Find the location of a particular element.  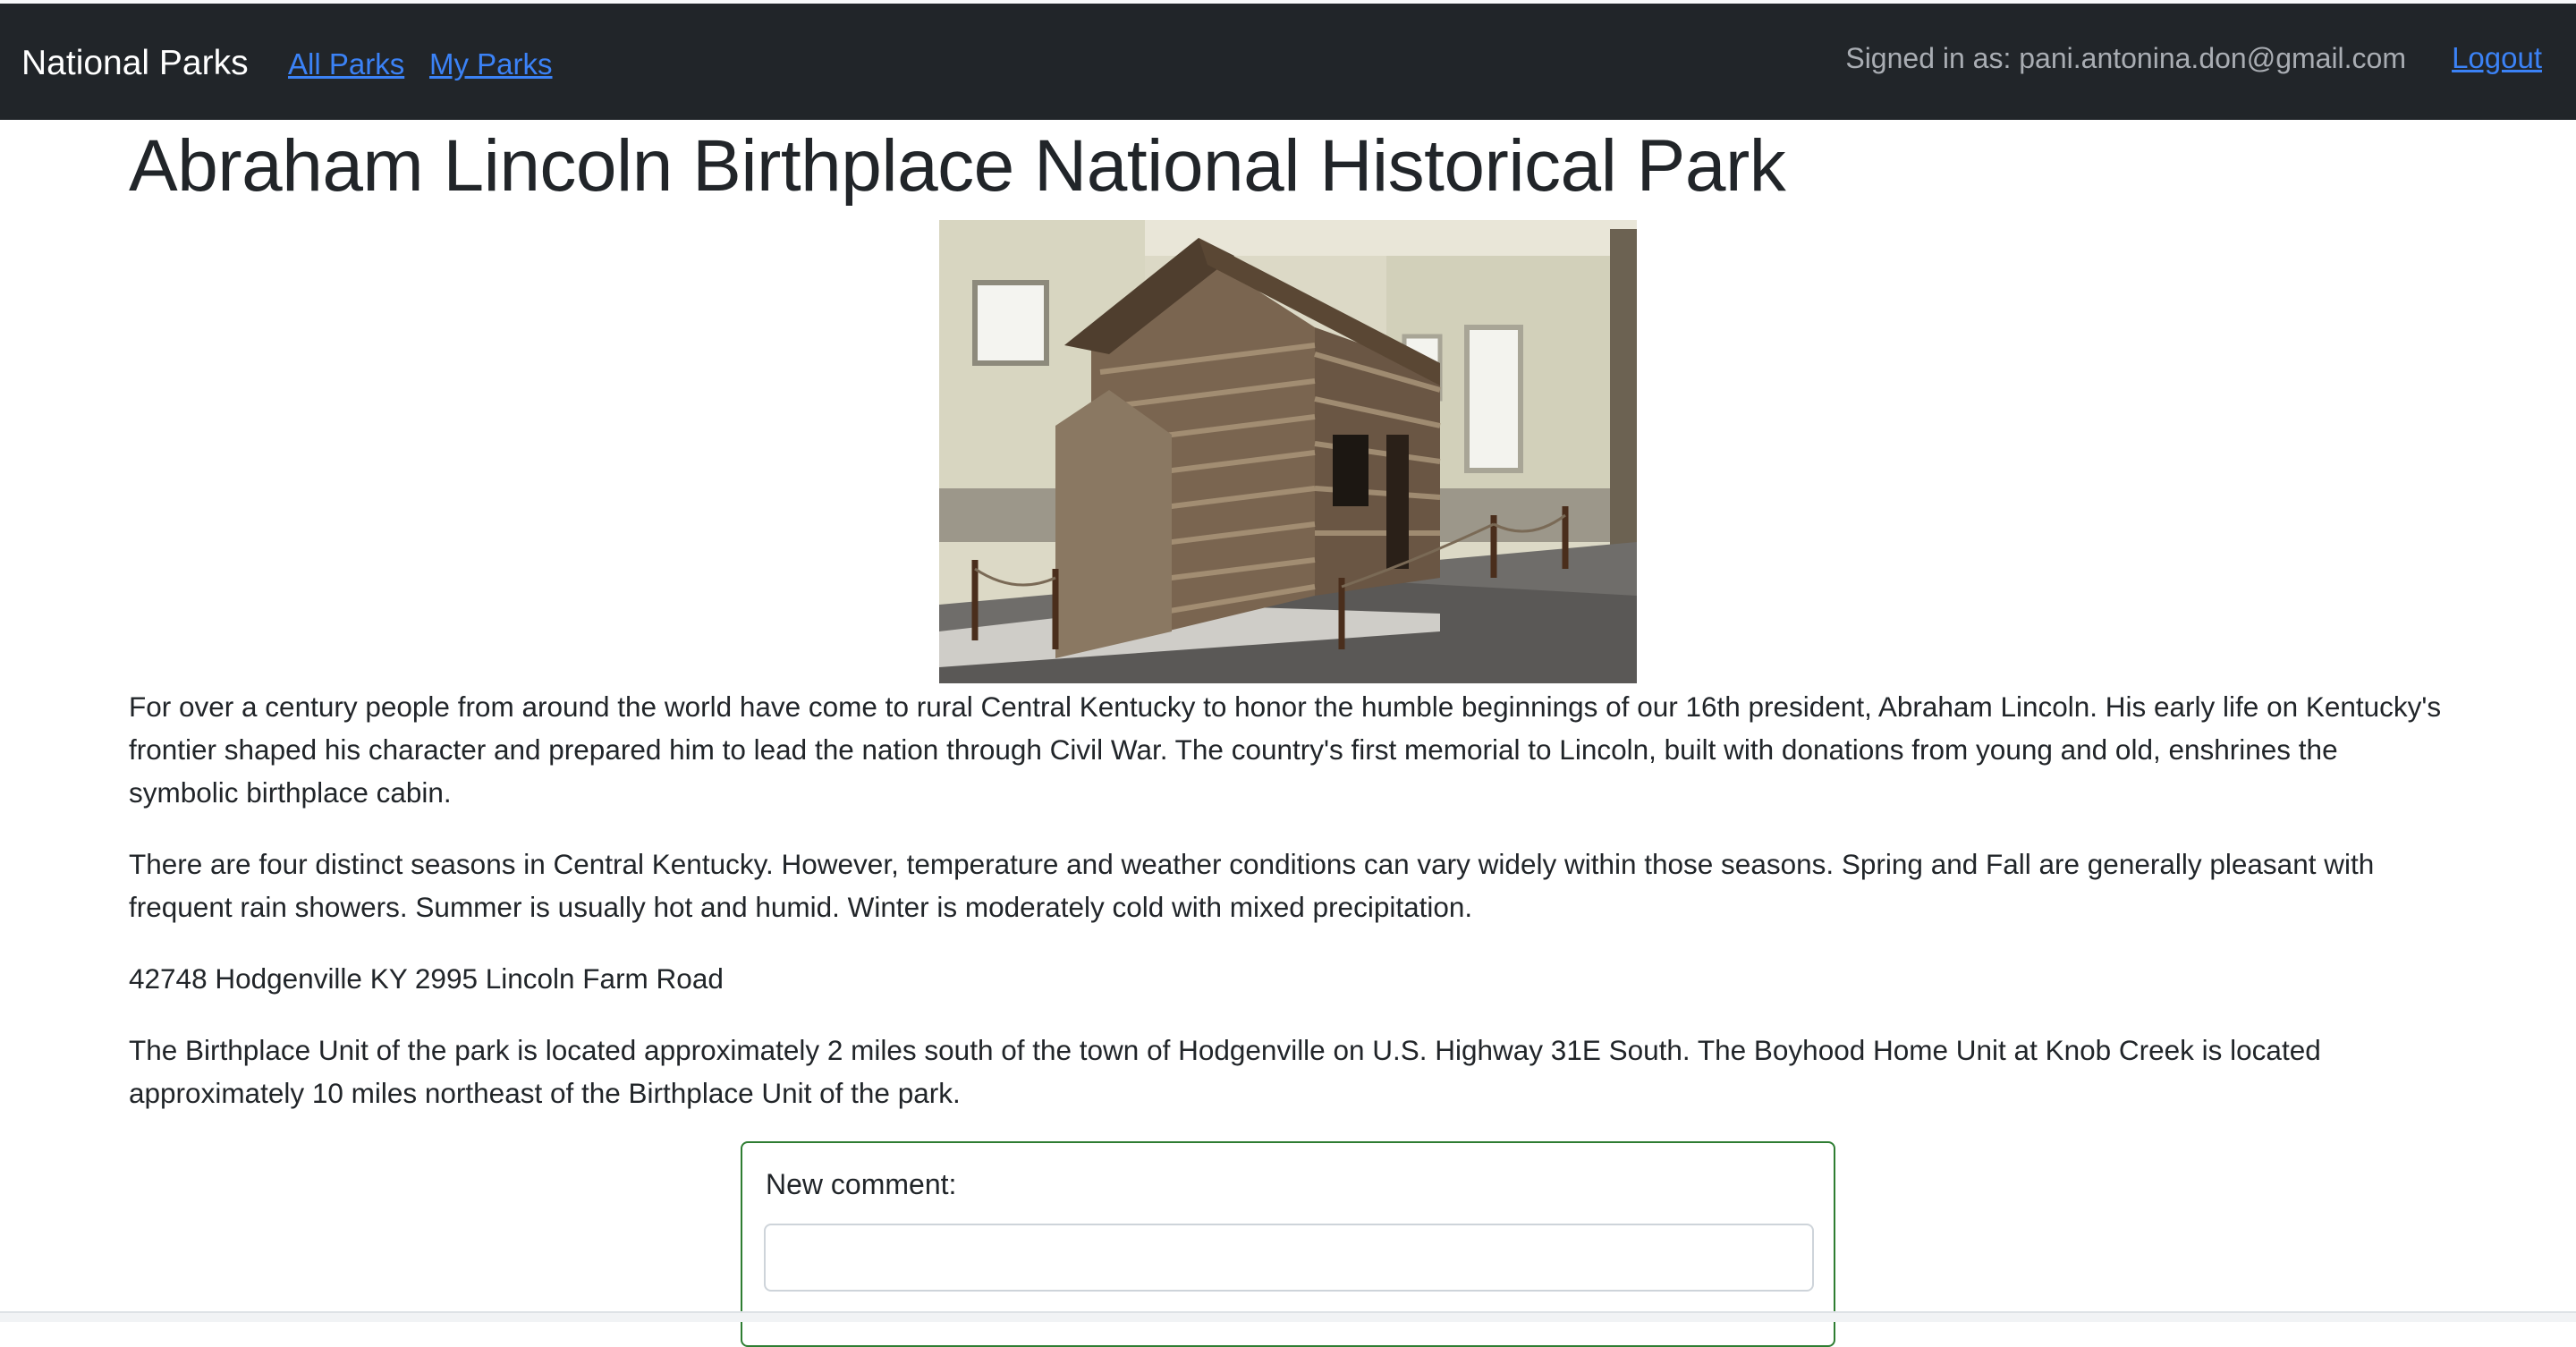

browser-bottom-strip is located at coordinates (1288, 1316).